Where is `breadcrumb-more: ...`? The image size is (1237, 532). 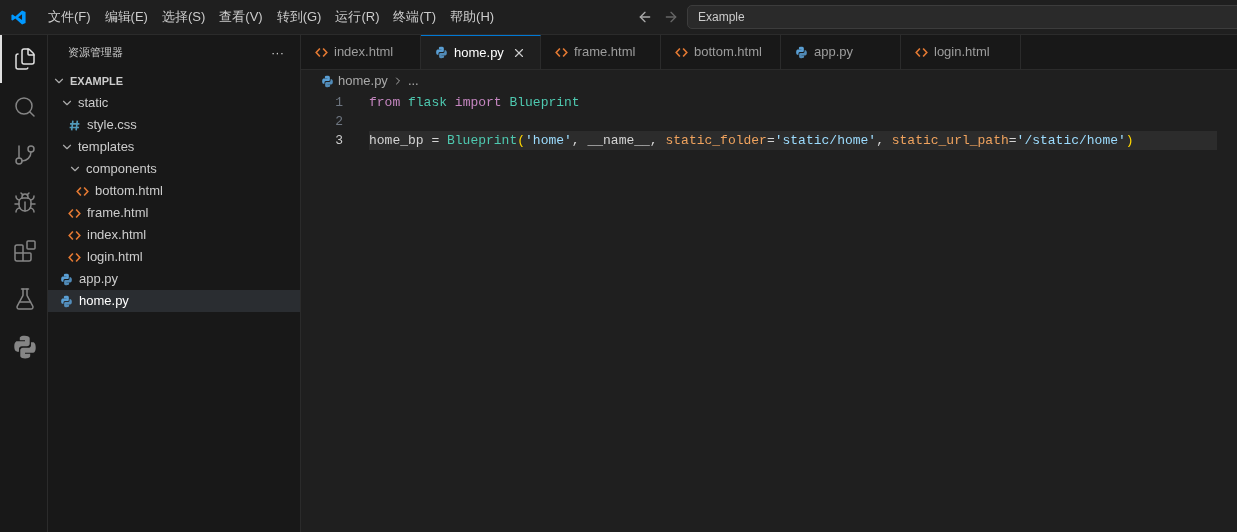
breadcrumb-more: ... is located at coordinates (413, 81).